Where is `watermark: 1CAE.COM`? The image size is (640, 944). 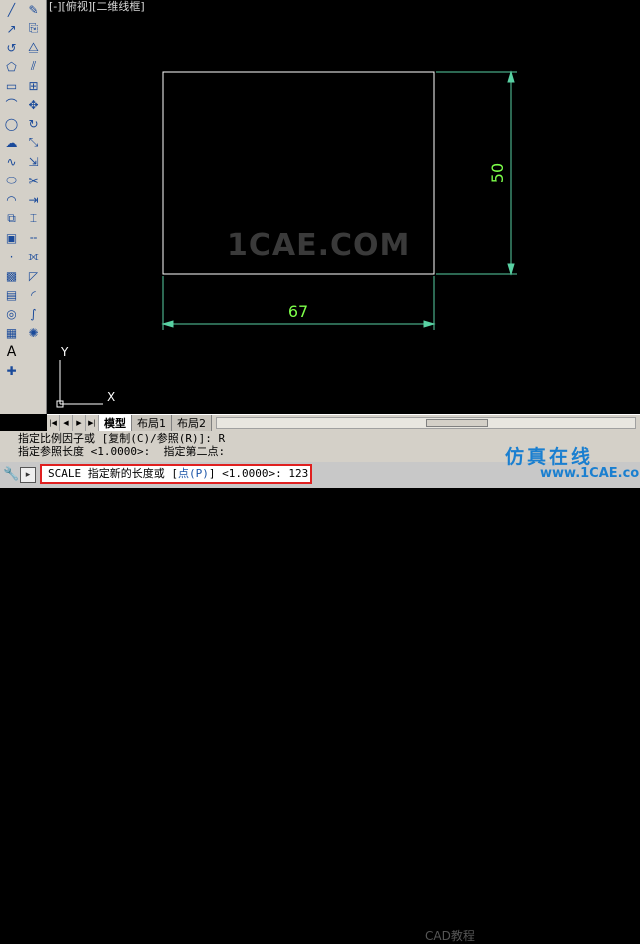
watermark: 1CAE.COM is located at coordinates (319, 245).